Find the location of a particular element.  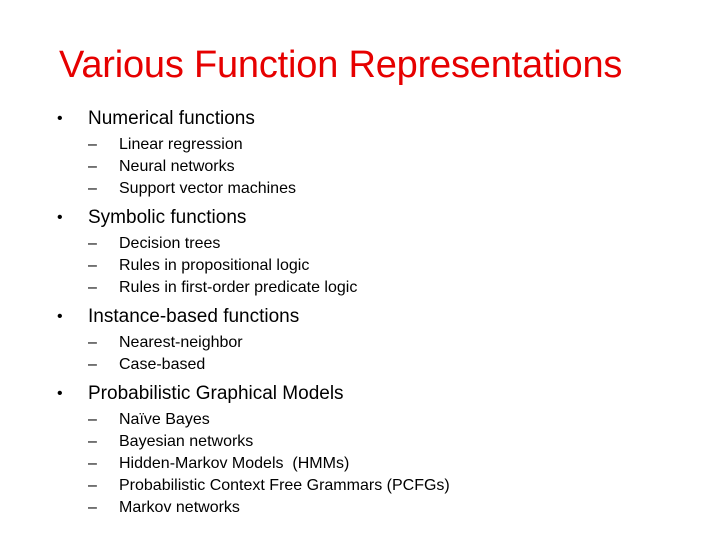

bullet-probabilistic-graphical-models: • Probabilistic Graphical Models is located at coordinates (377, 394).